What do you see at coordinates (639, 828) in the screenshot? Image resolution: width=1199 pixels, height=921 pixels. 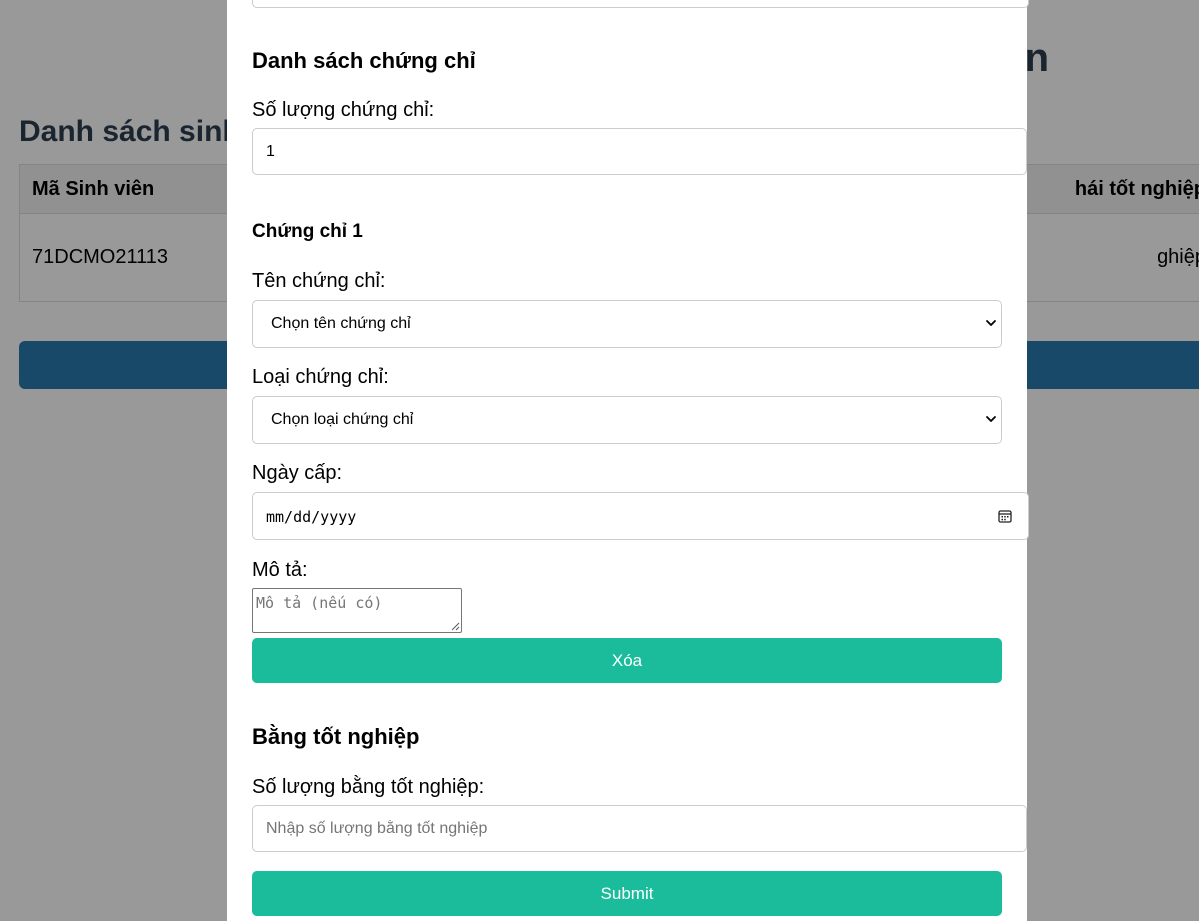 I see `diploma-count-input` at bounding box center [639, 828].